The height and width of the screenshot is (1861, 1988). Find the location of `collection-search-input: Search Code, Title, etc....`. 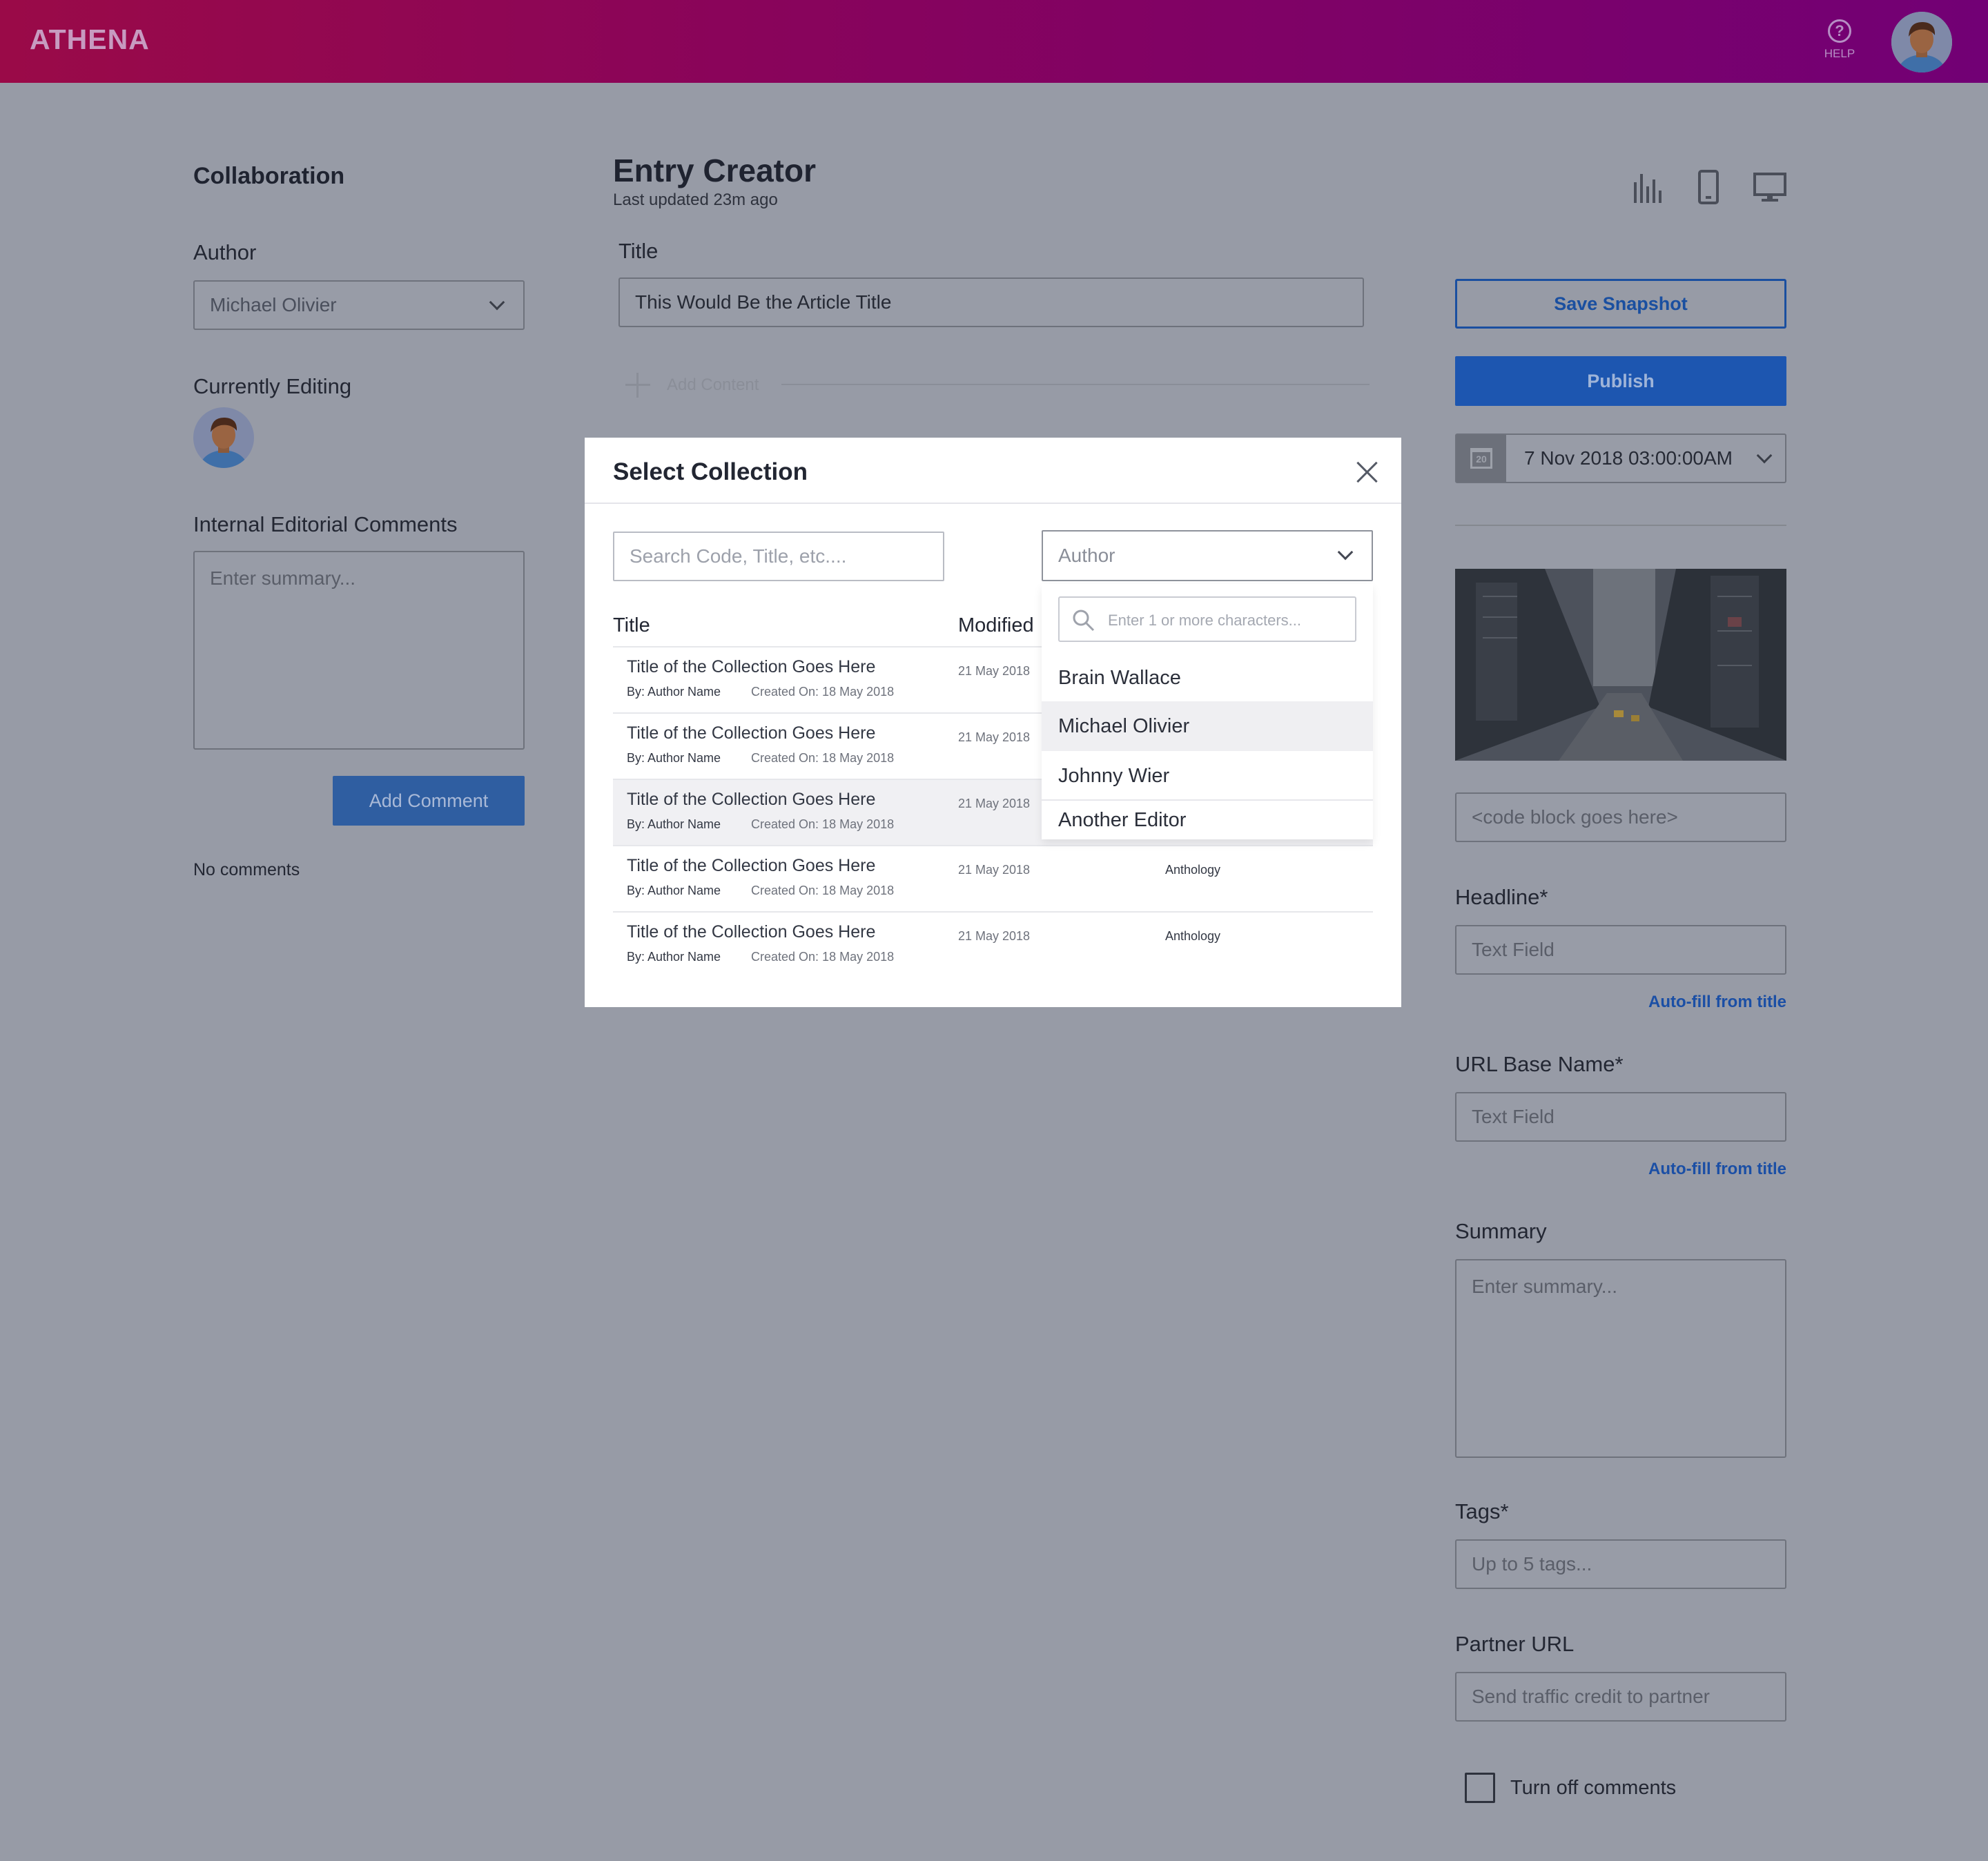

collection-search-input: Search Code, Title, etc.... is located at coordinates (778, 556).